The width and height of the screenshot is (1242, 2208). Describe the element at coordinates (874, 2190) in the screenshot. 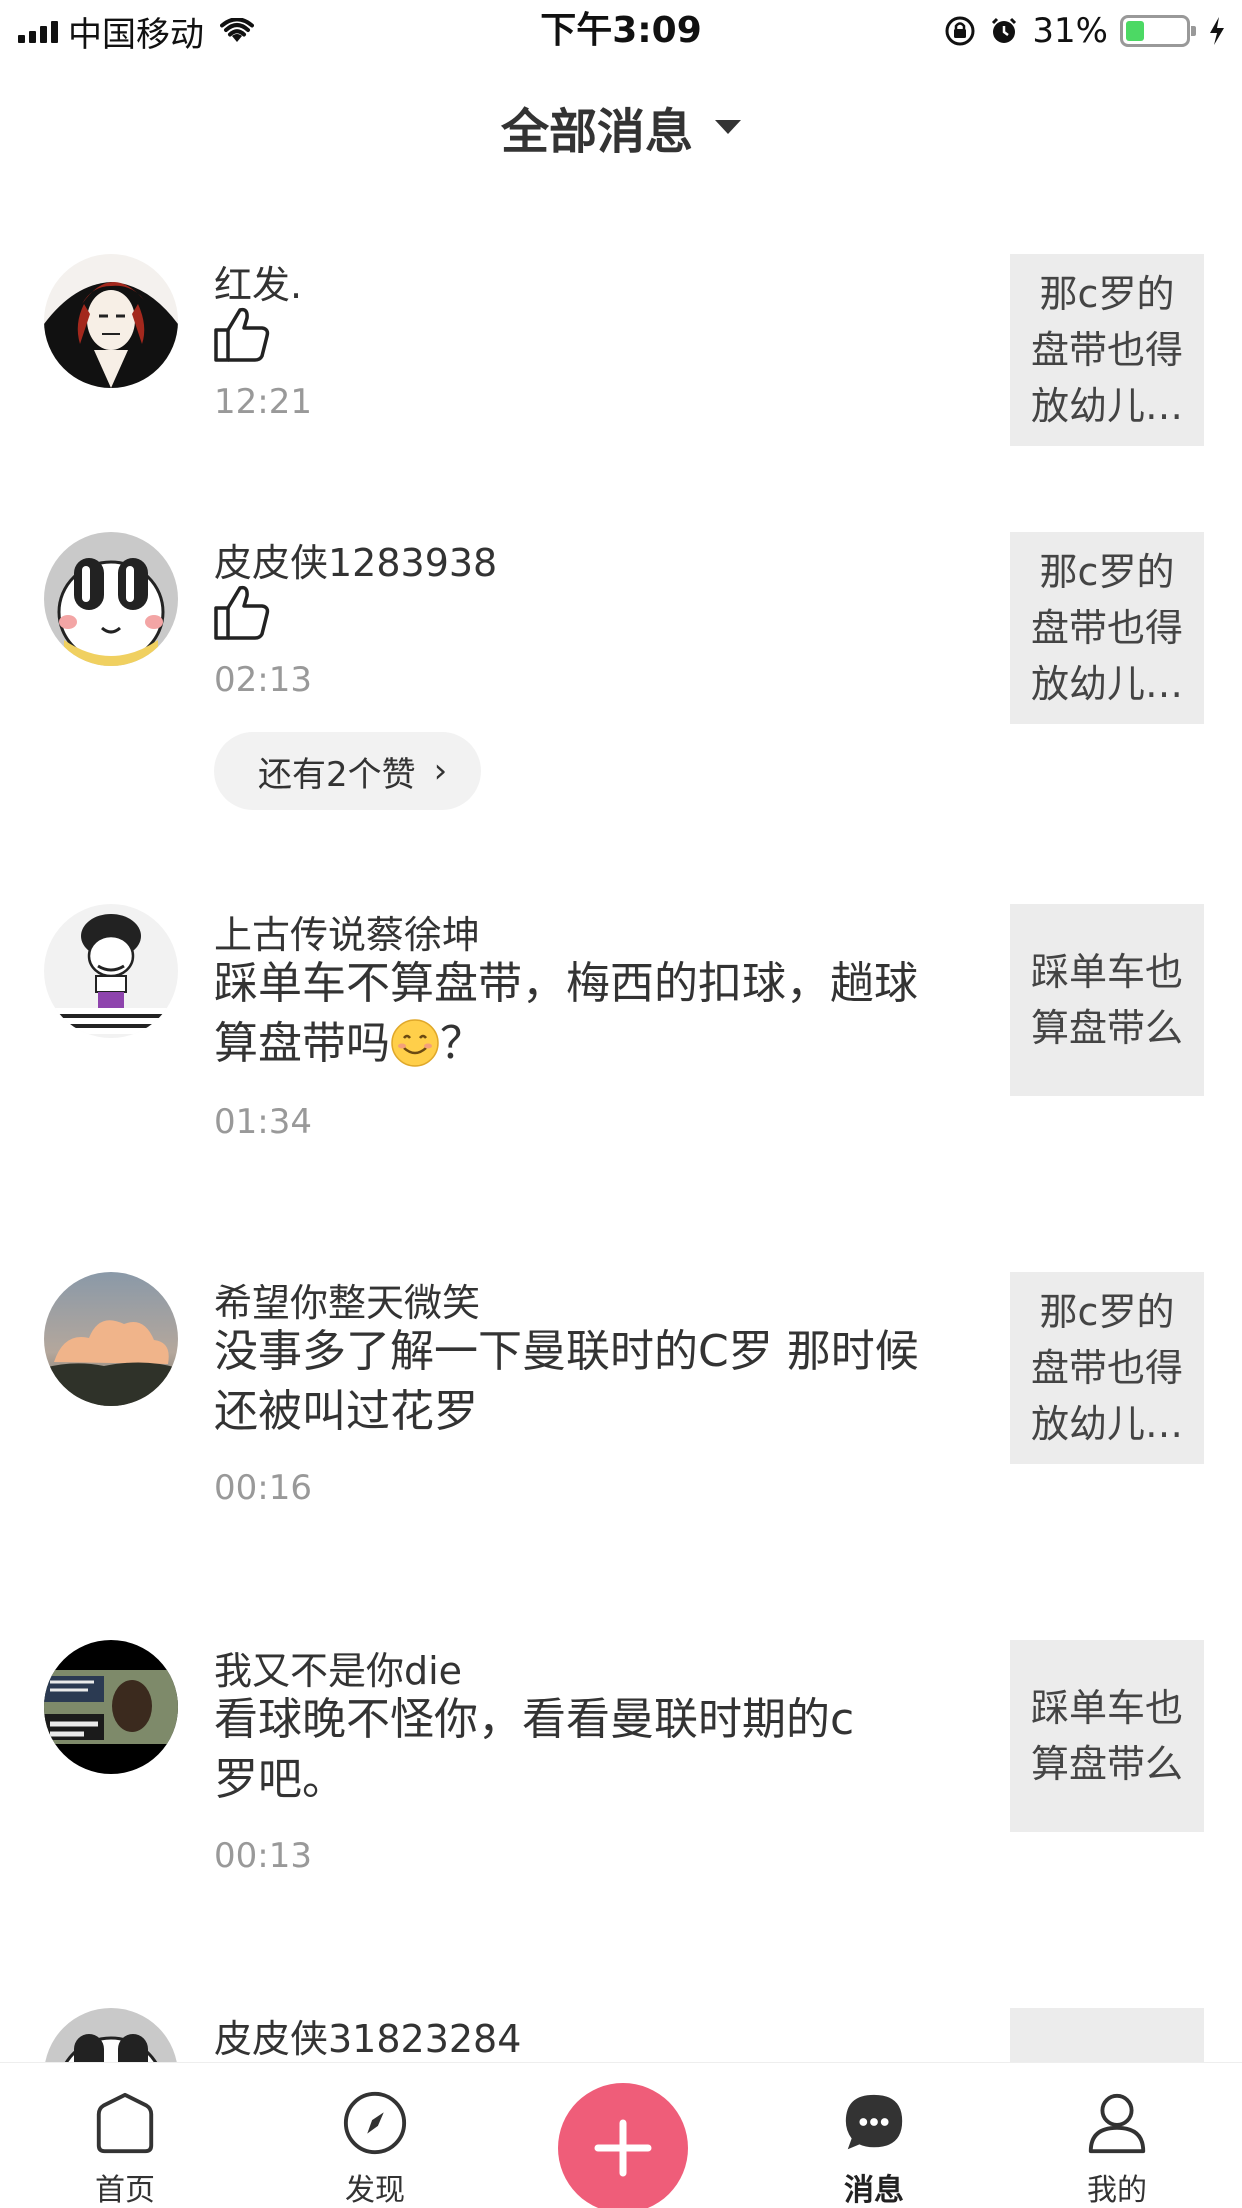

I see `tab-label: 消息` at that location.